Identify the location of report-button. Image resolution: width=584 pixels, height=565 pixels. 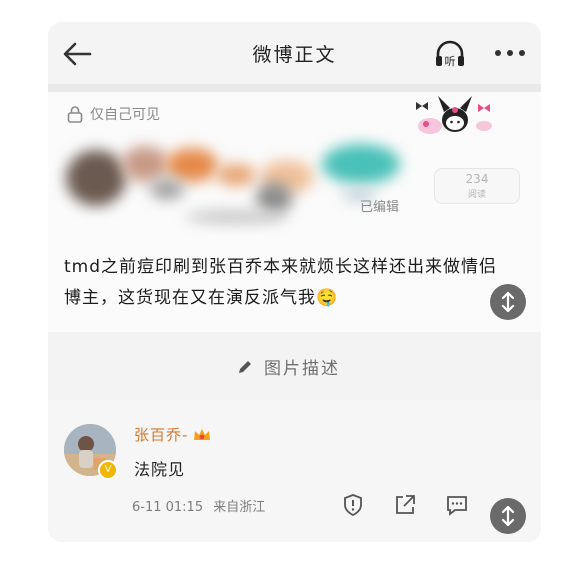
(353, 505).